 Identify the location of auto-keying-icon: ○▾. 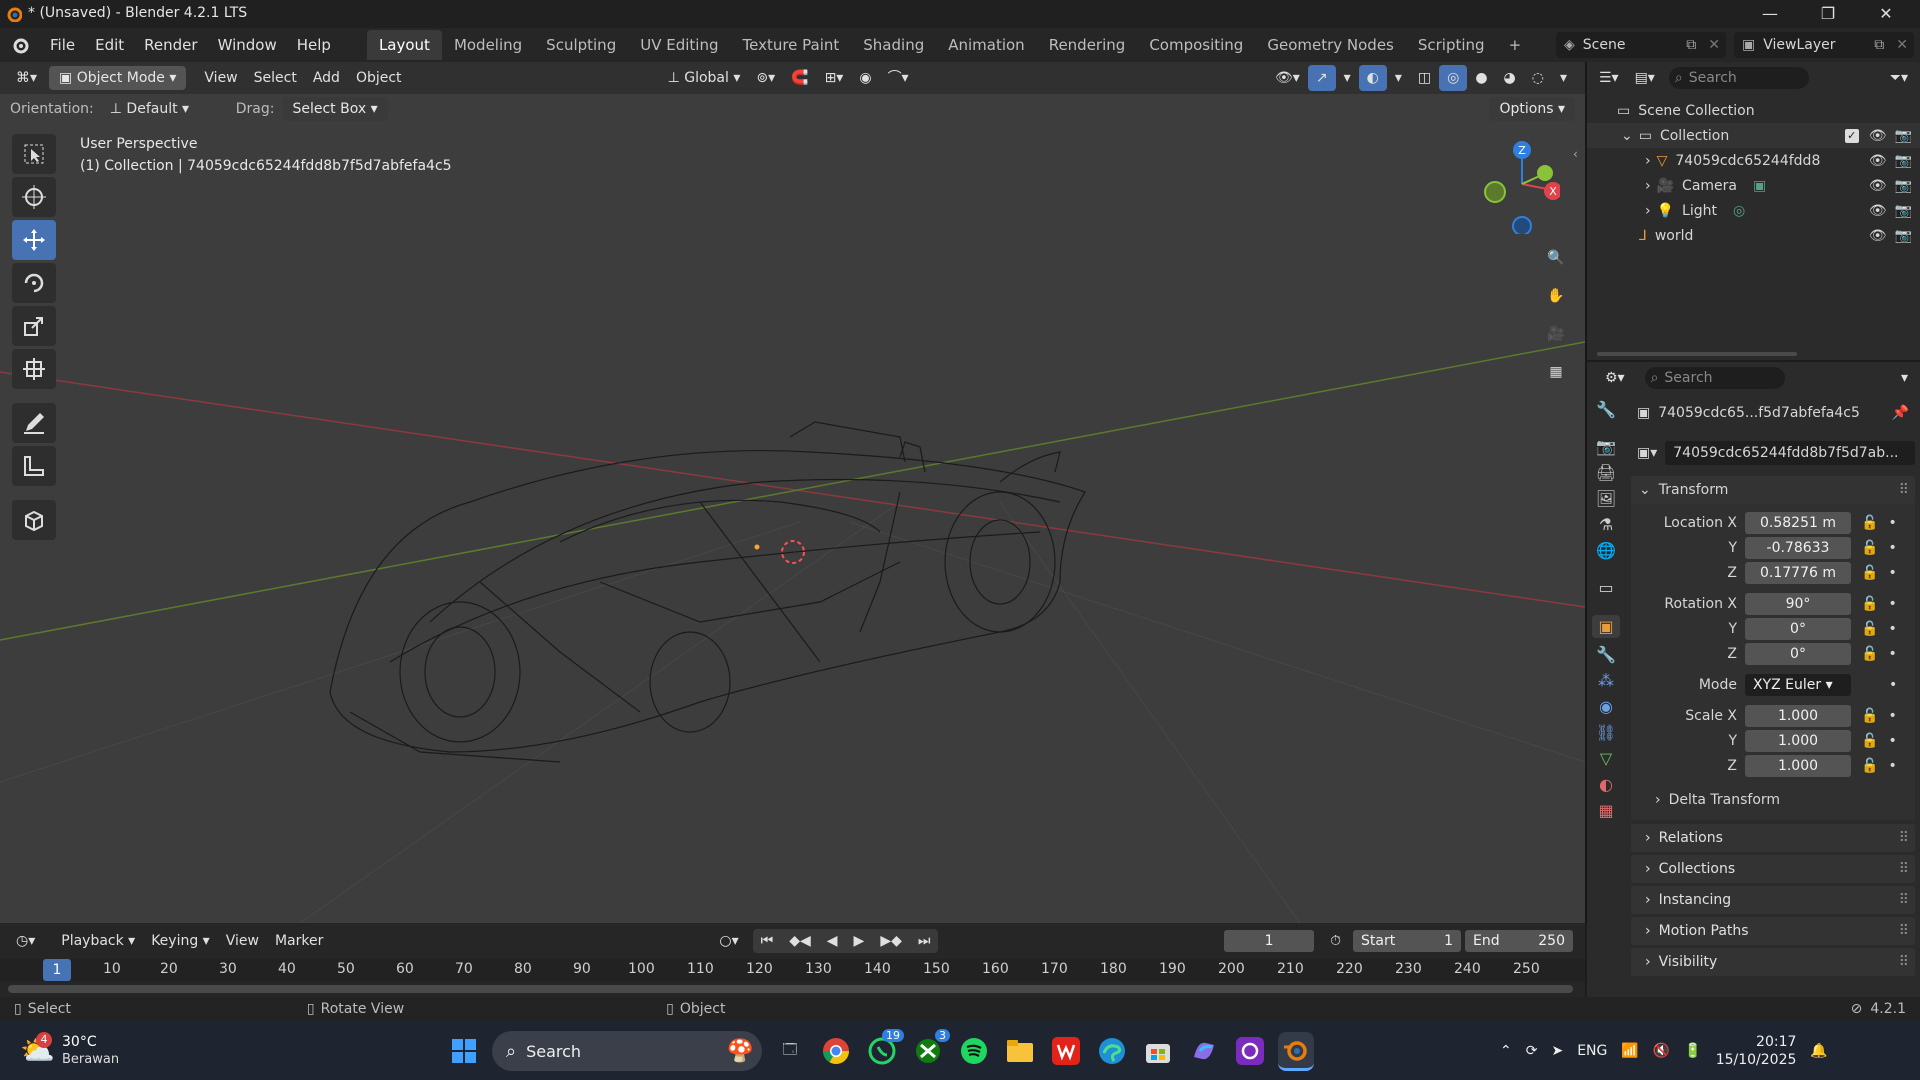
(728, 941).